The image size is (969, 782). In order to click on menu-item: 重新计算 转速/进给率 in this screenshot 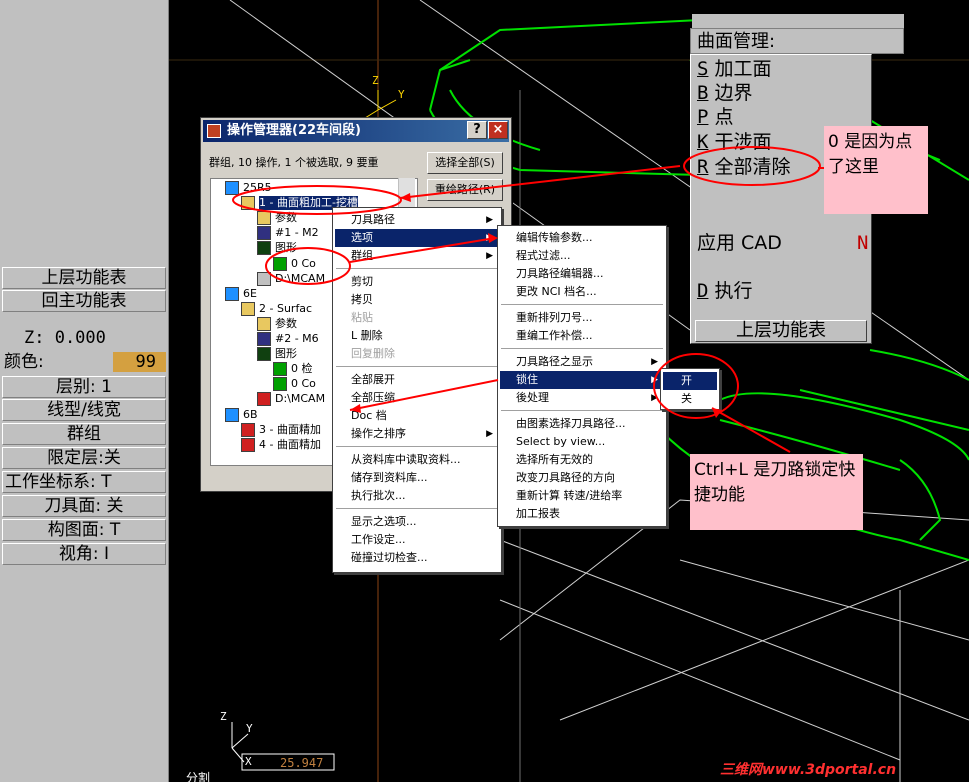, I will do `click(582, 496)`.